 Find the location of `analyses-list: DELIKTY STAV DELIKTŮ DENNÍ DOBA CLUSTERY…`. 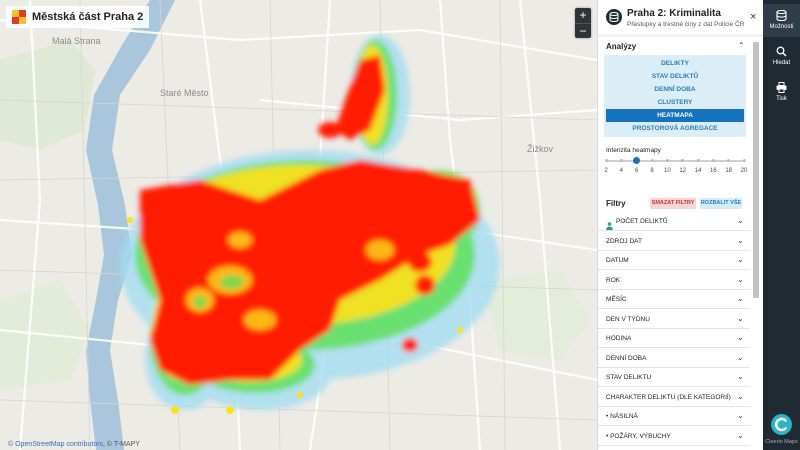

analyses-list: DELIKTY STAV DELIKTŮ DENNÍ DOBA CLUSTERY… is located at coordinates (675, 96).